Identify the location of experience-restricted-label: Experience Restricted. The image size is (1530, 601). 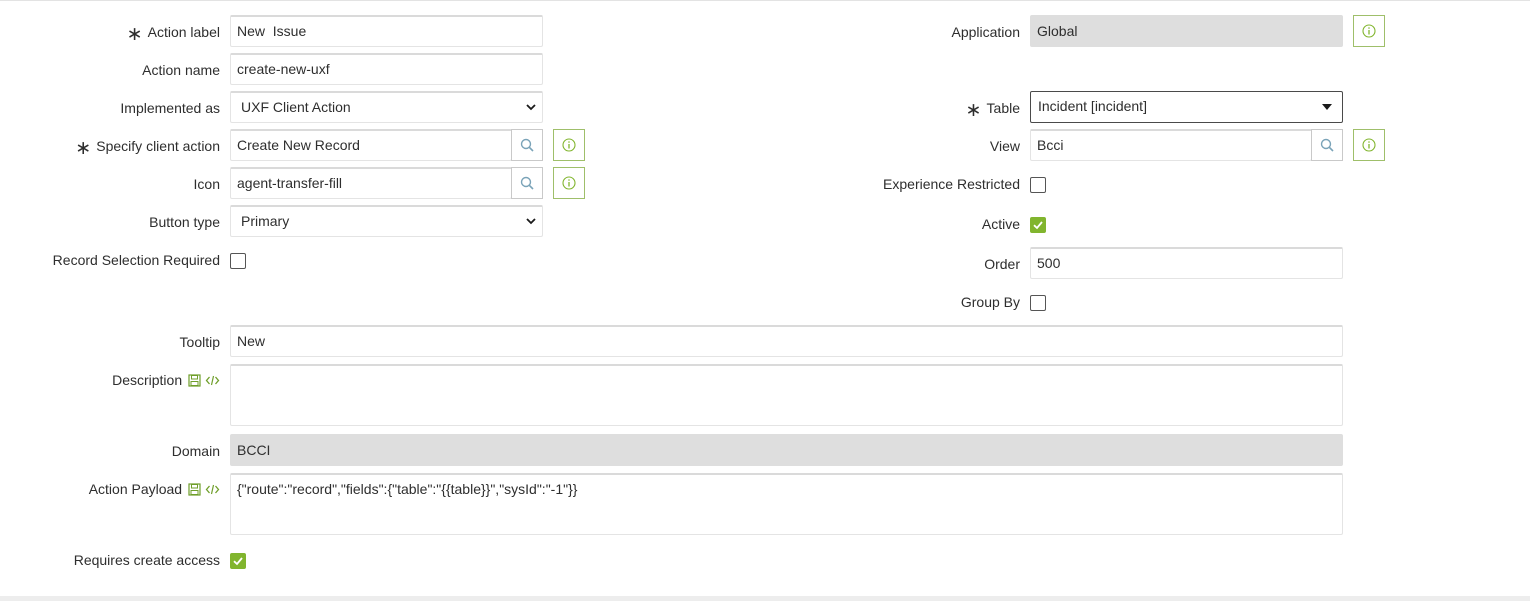
(951, 184).